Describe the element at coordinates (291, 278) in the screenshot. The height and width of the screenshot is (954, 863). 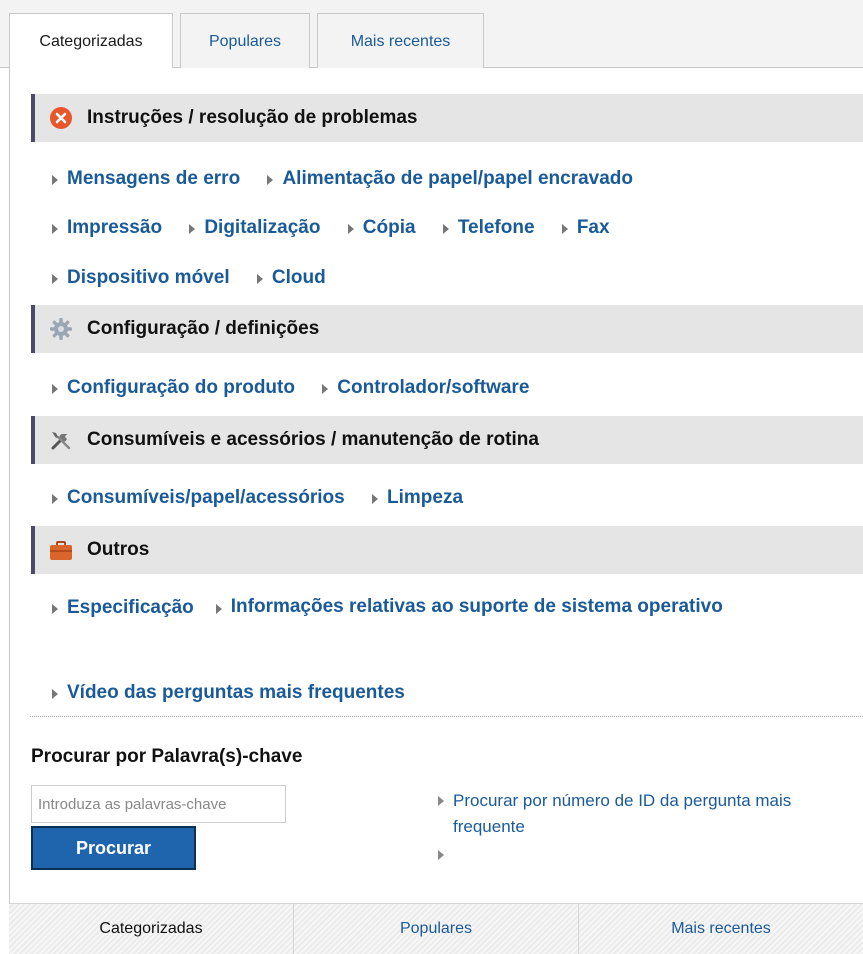
I see `link-cloud: Cloud` at that location.